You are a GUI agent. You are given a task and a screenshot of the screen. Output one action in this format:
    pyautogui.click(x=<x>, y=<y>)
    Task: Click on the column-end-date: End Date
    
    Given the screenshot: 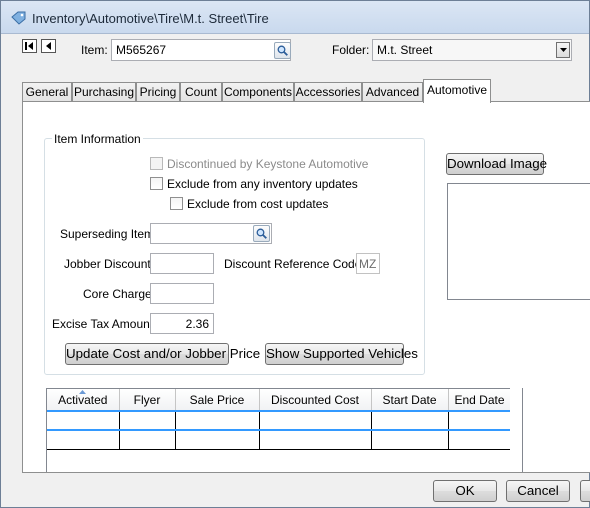 What is the action you would take?
    pyautogui.click(x=480, y=400)
    